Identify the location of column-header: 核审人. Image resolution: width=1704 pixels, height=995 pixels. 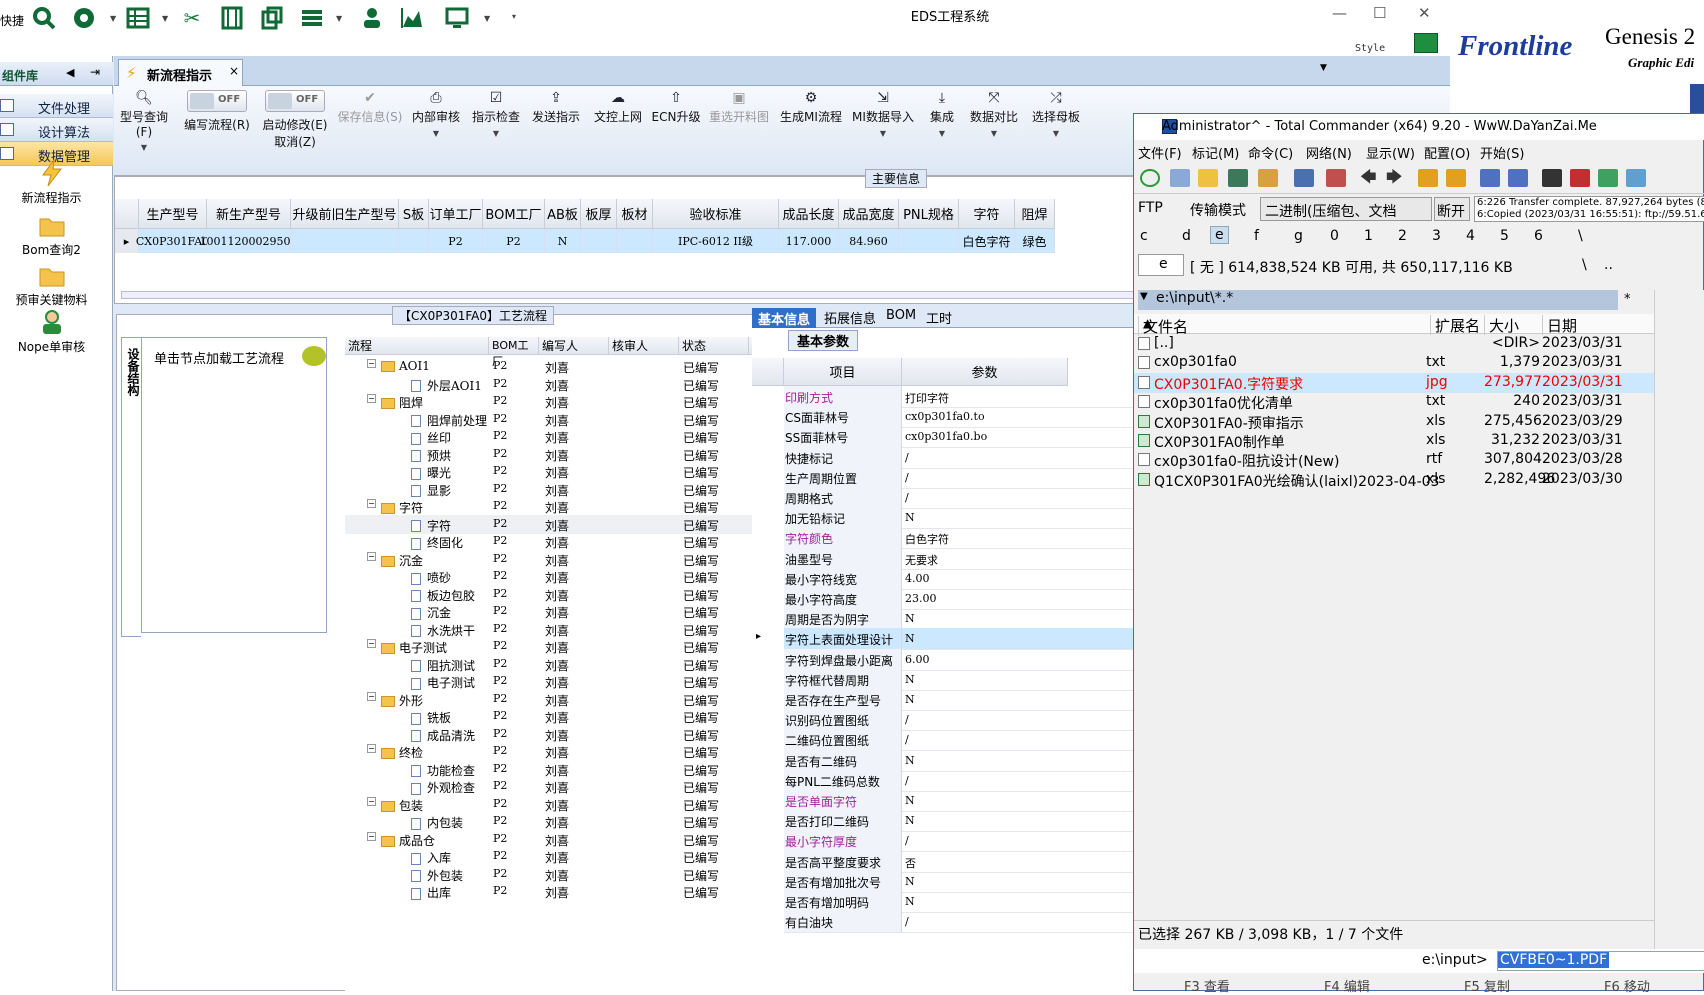
(644, 346).